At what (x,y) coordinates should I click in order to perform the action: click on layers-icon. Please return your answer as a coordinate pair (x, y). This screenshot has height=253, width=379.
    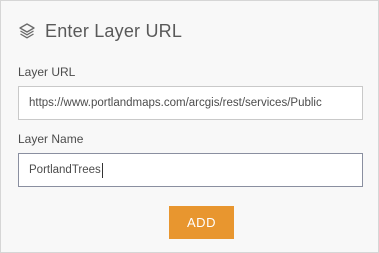
    Looking at the image, I should click on (27, 31).